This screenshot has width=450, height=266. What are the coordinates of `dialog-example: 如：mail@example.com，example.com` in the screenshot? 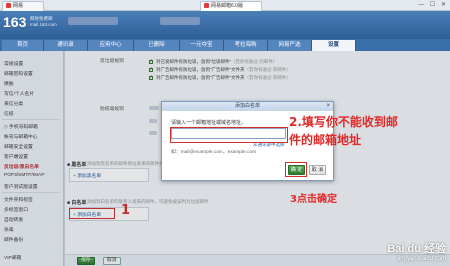 It's located at (214, 152).